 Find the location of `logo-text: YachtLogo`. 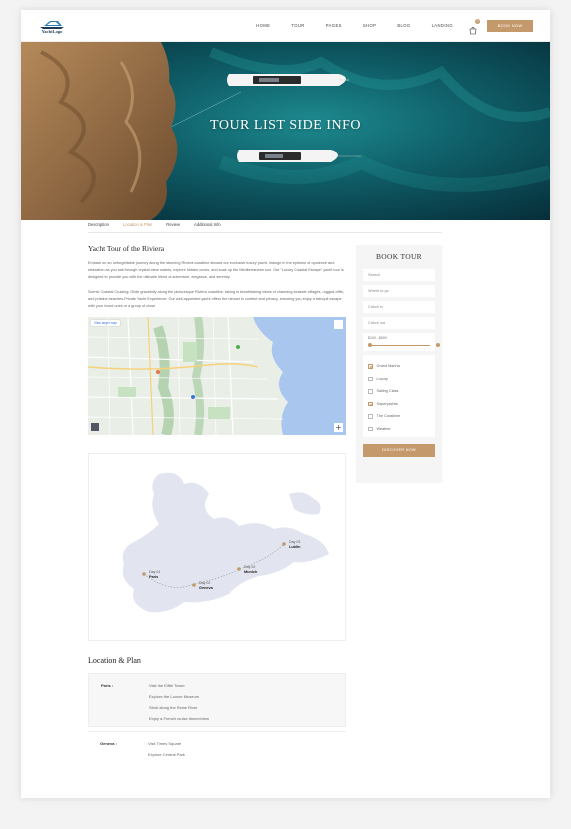

logo-text: YachtLogo is located at coordinates (52, 31).